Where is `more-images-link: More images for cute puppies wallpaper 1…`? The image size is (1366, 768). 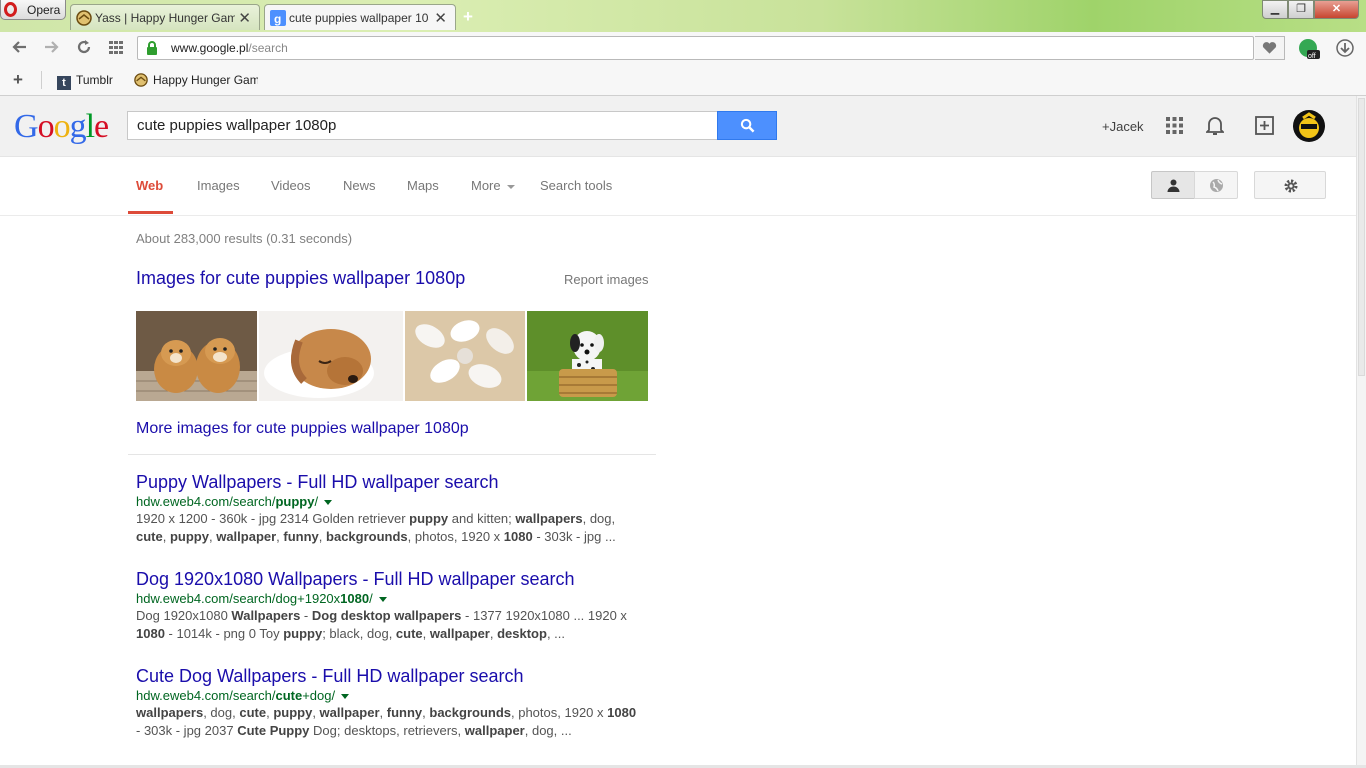 more-images-link: More images for cute puppies wallpaper 1… is located at coordinates (302, 429).